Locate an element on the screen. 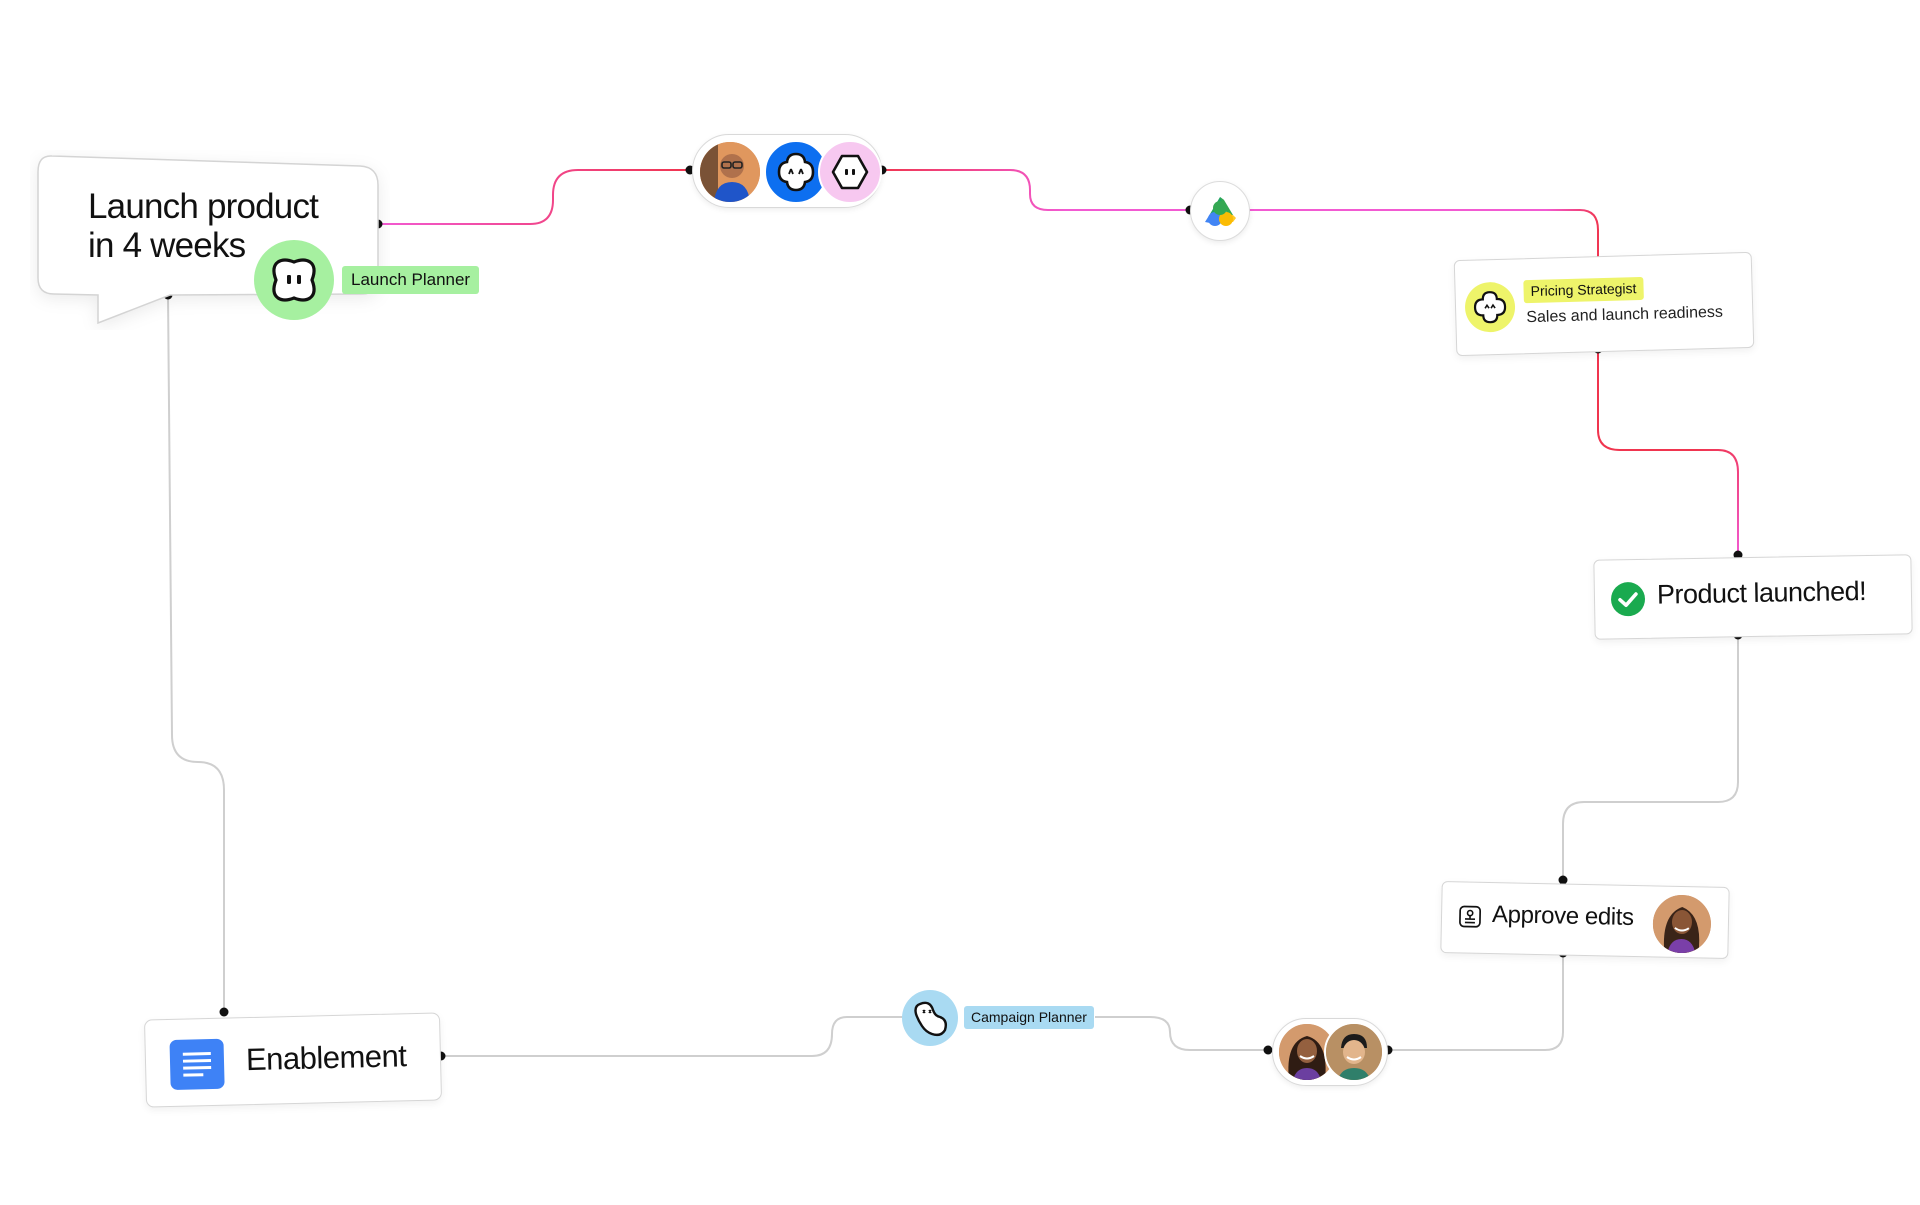  blob-face-icon is located at coordinates (294, 280).